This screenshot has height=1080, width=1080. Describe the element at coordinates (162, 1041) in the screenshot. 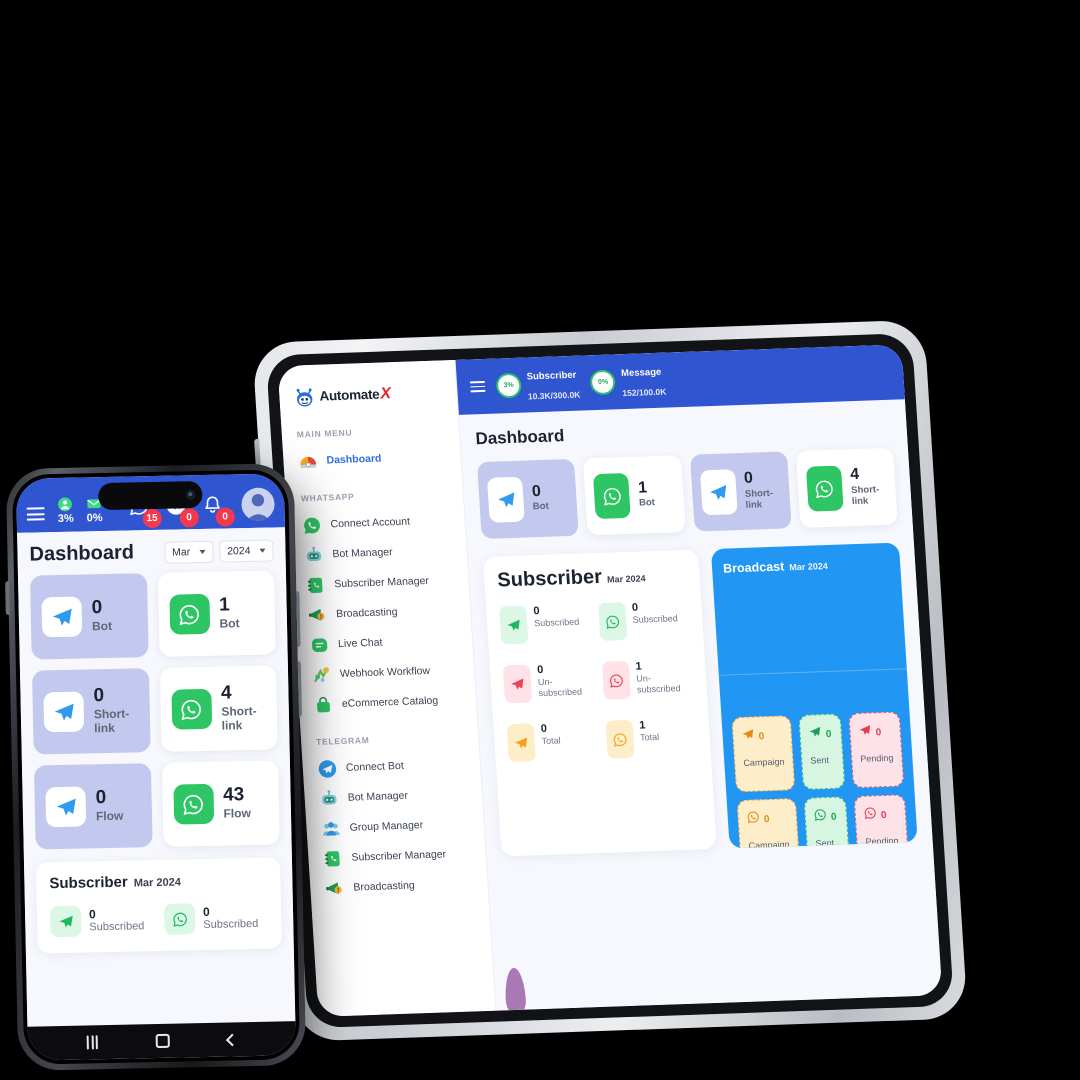

I see `home-icon` at that location.